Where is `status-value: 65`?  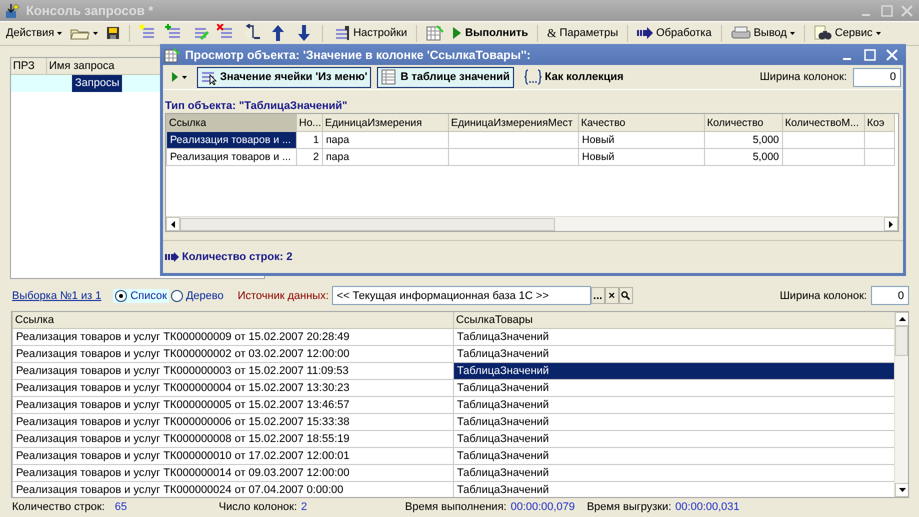
status-value: 65 is located at coordinates (121, 507).